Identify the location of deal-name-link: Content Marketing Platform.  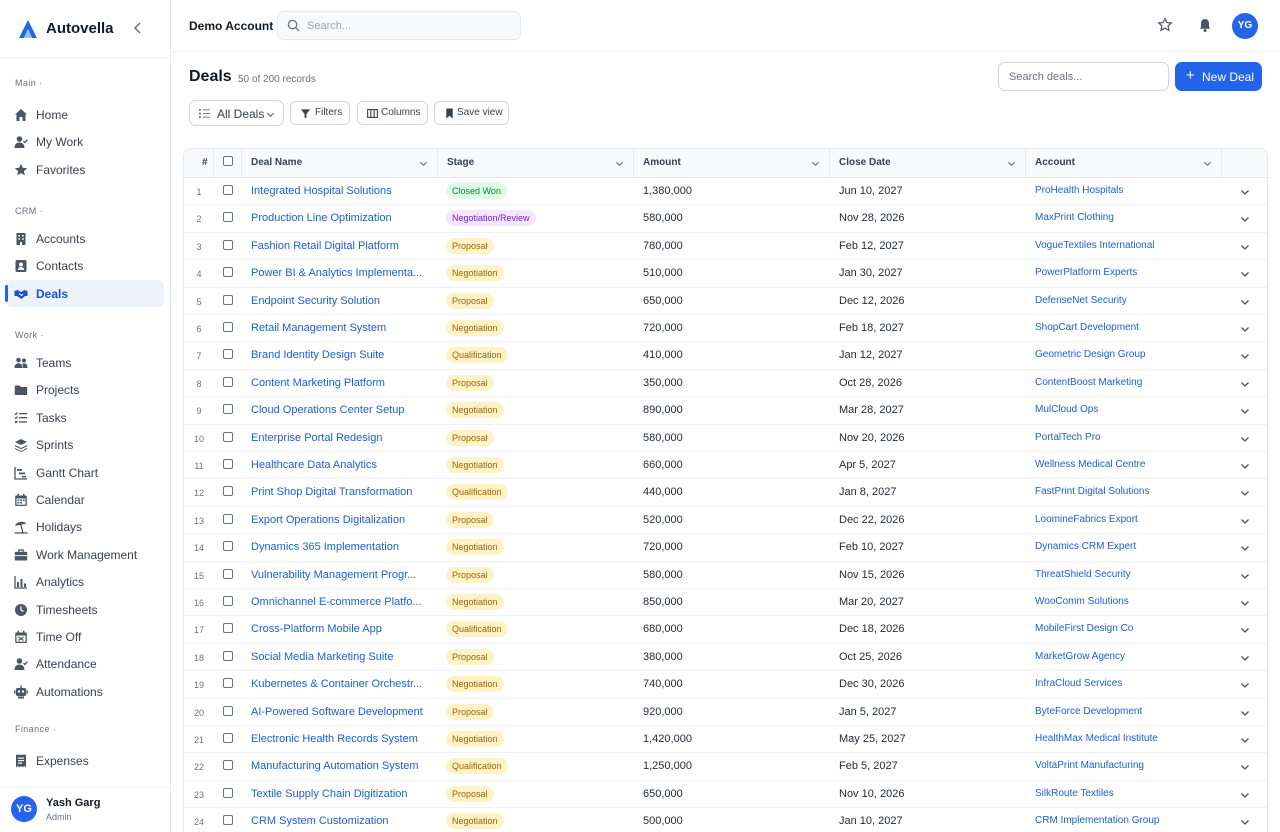
(341, 383).